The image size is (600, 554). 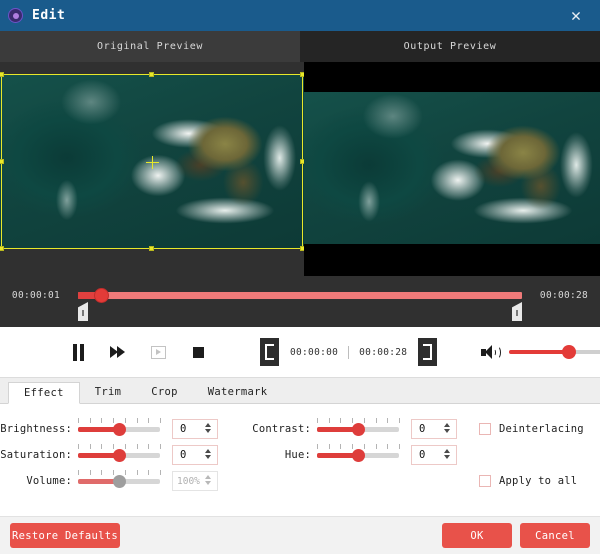 What do you see at coordinates (554, 352) in the screenshot?
I see `volume-slider` at bounding box center [554, 352].